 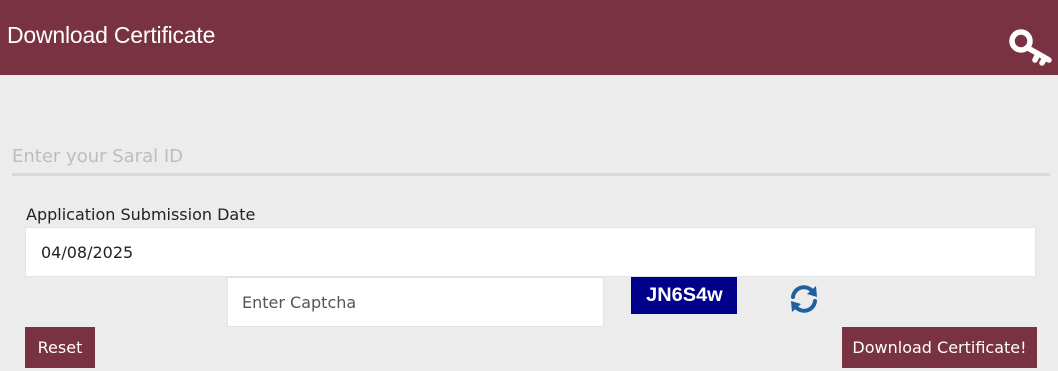 I want to click on page-title: Download Certificate, so click(x=111, y=35).